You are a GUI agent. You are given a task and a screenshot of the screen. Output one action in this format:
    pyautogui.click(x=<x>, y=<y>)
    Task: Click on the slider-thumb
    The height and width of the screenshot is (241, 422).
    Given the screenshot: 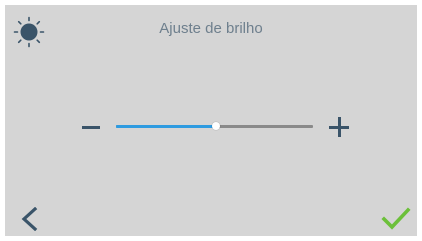 What is the action you would take?
    pyautogui.click(x=216, y=126)
    